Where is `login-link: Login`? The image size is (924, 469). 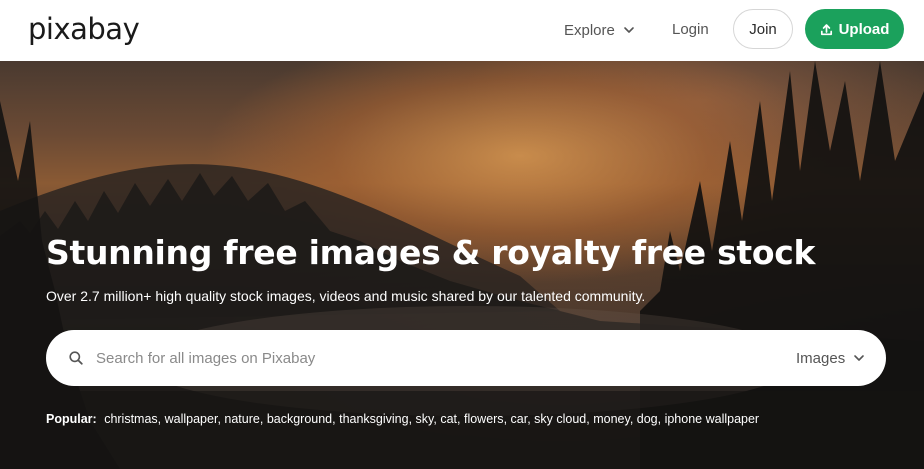 login-link: Login is located at coordinates (690, 30).